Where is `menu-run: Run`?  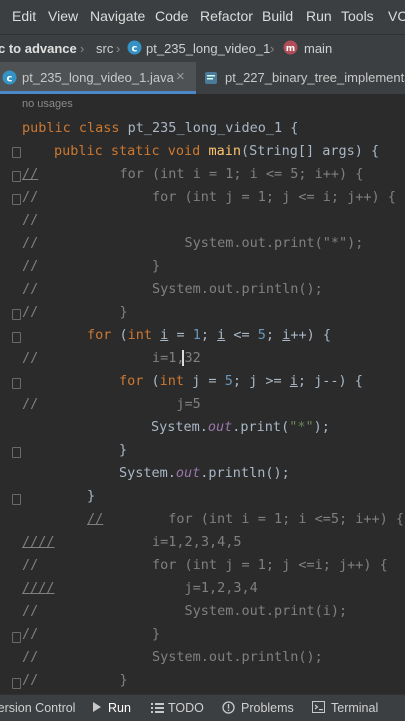 menu-run: Run is located at coordinates (319, 16).